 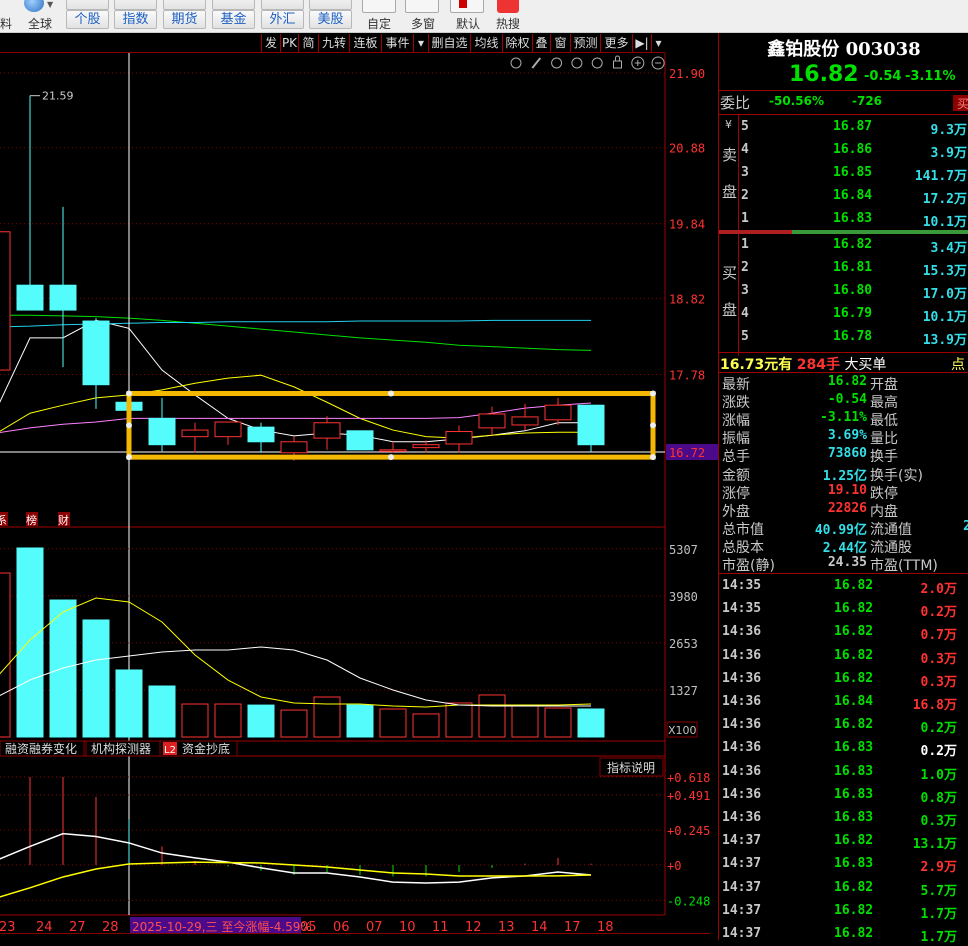 What do you see at coordinates (355, 936) in the screenshot?
I see `bottom-tab-strip` at bounding box center [355, 936].